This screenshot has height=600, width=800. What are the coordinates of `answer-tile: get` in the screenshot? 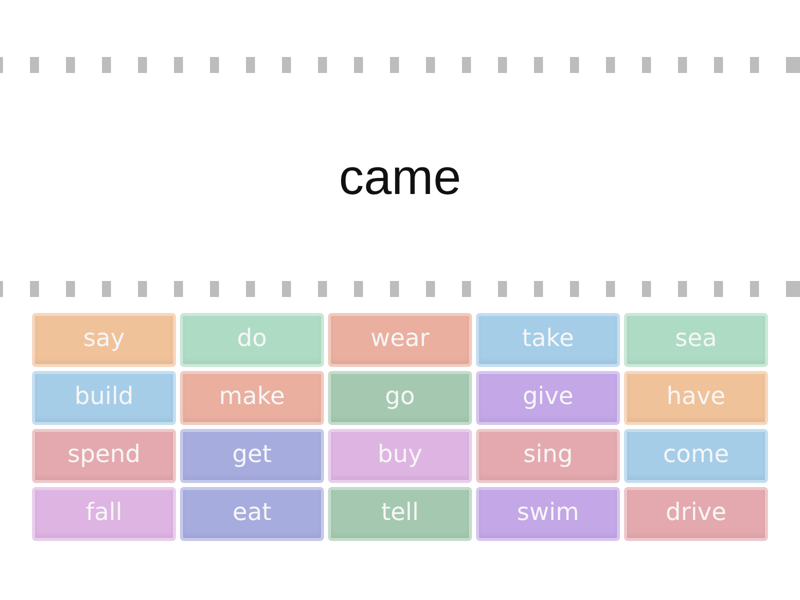 It's located at (252, 456).